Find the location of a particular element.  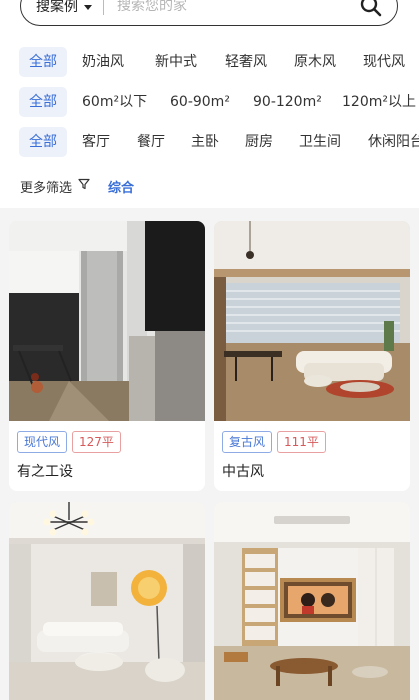

style-tag: 现代风 is located at coordinates (42, 442).